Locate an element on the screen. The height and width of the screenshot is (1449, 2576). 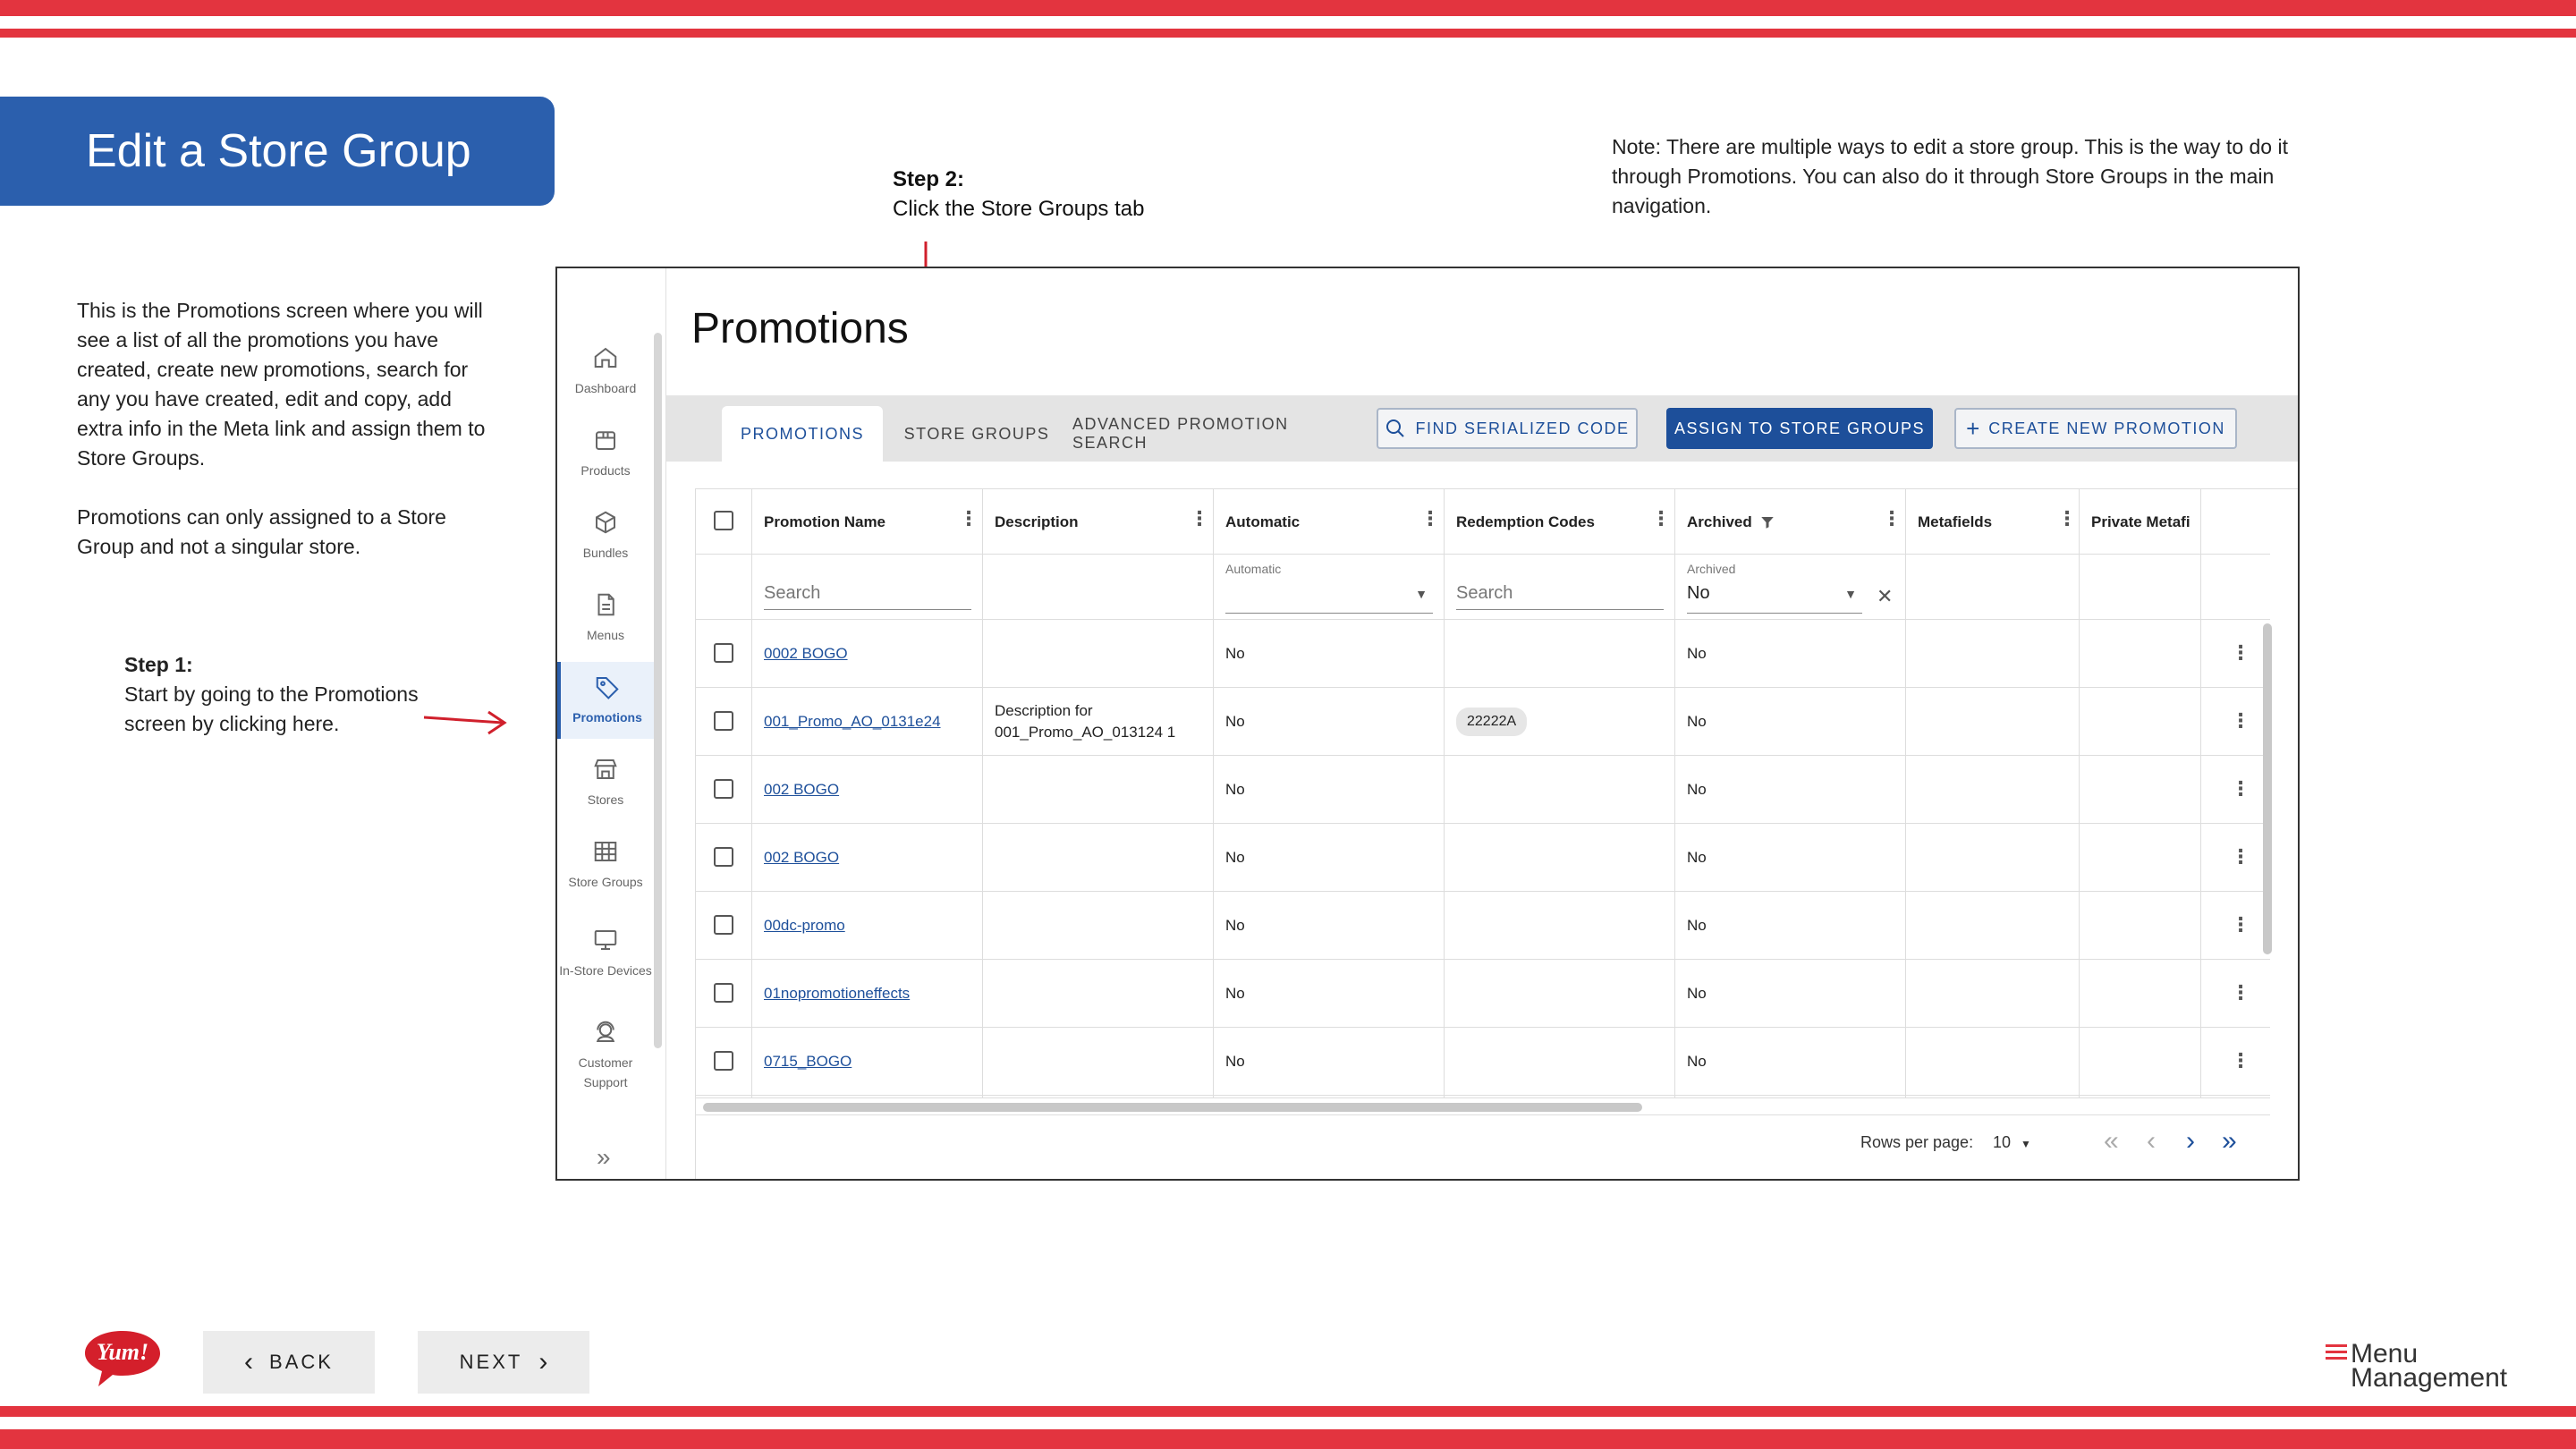
rows-per-page-select: 10 ▼ is located at coordinates (2012, 1142).